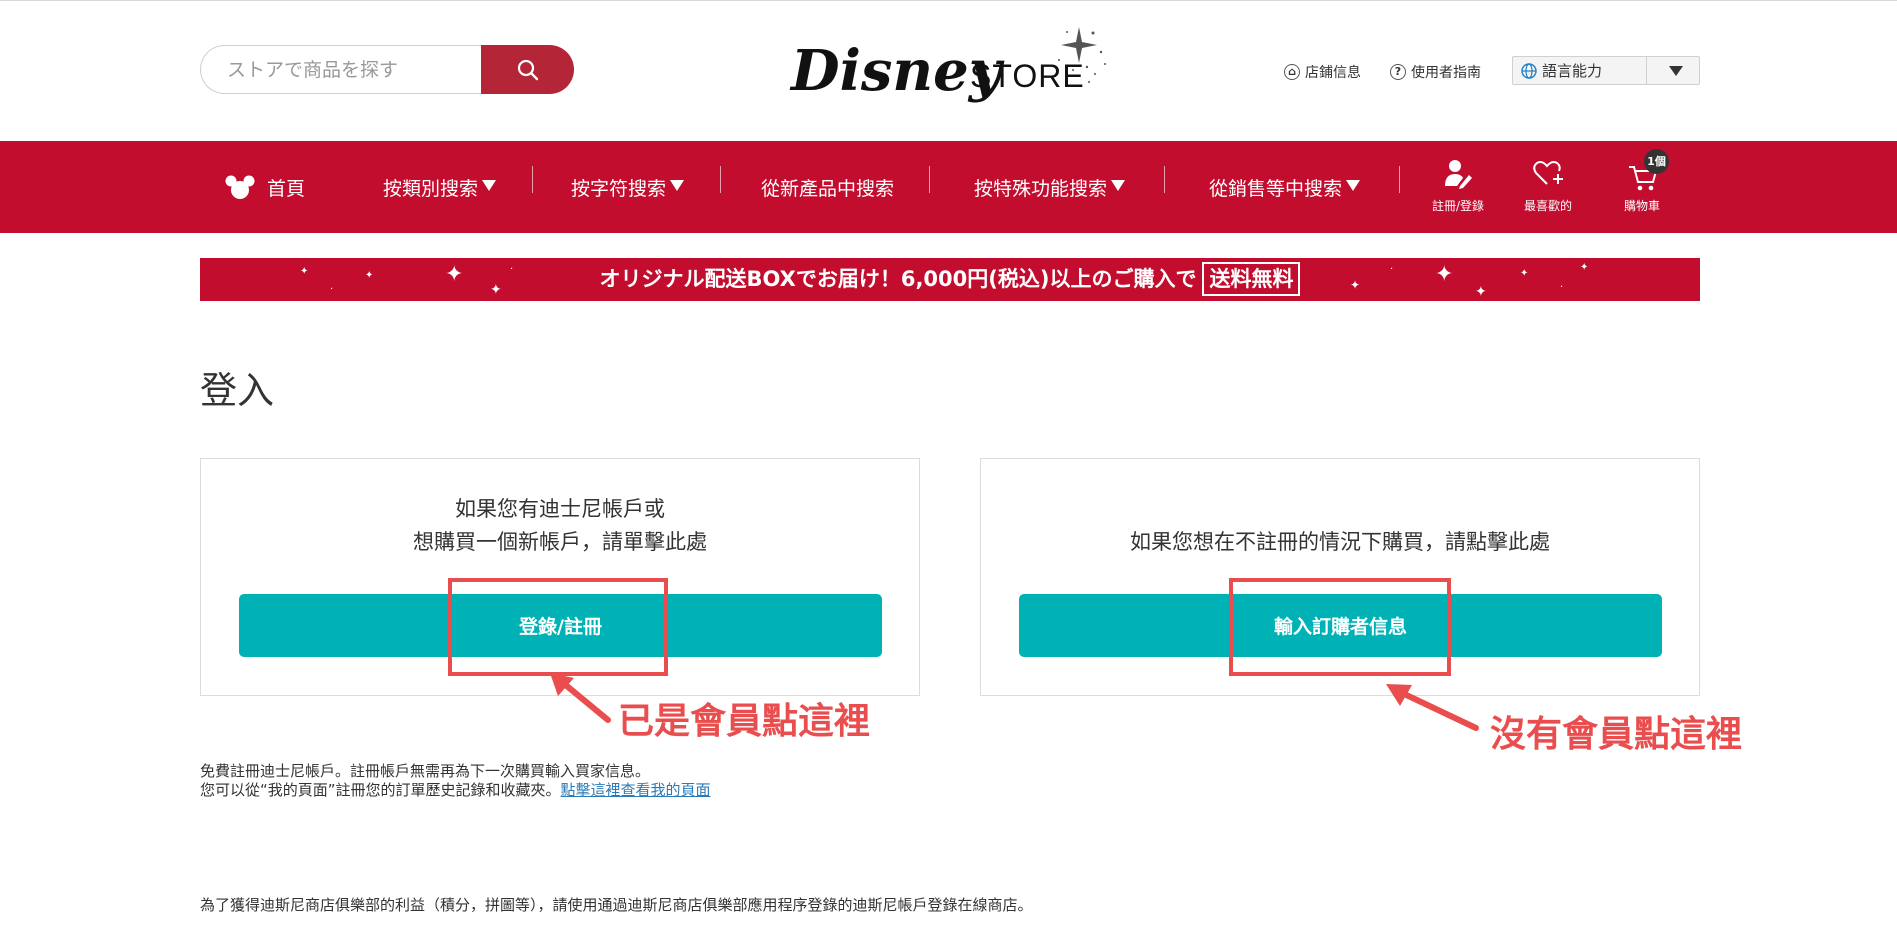 This screenshot has height=941, width=1897. Describe the element at coordinates (948, 0) in the screenshot. I see `top-border` at that location.